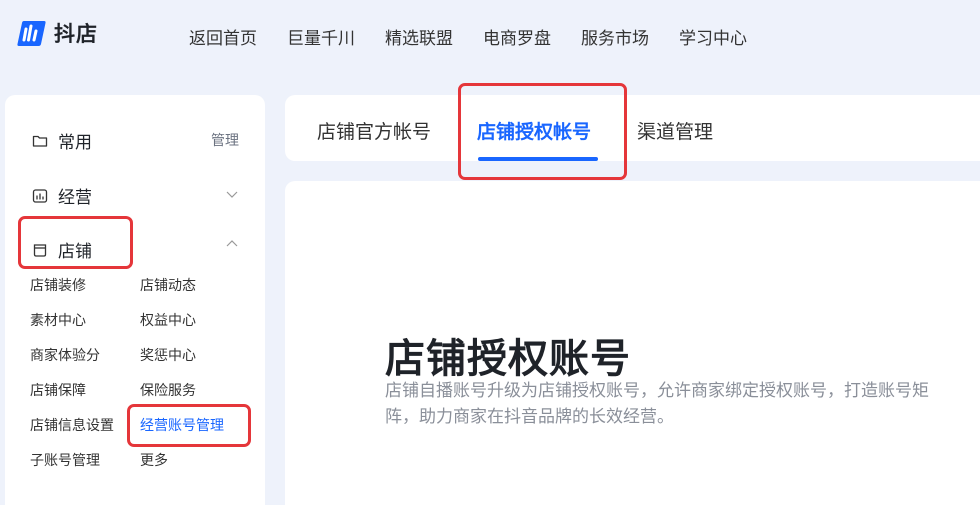 The width and height of the screenshot is (980, 505). Describe the element at coordinates (31, 33) in the screenshot. I see `brand-logo-icon` at that location.